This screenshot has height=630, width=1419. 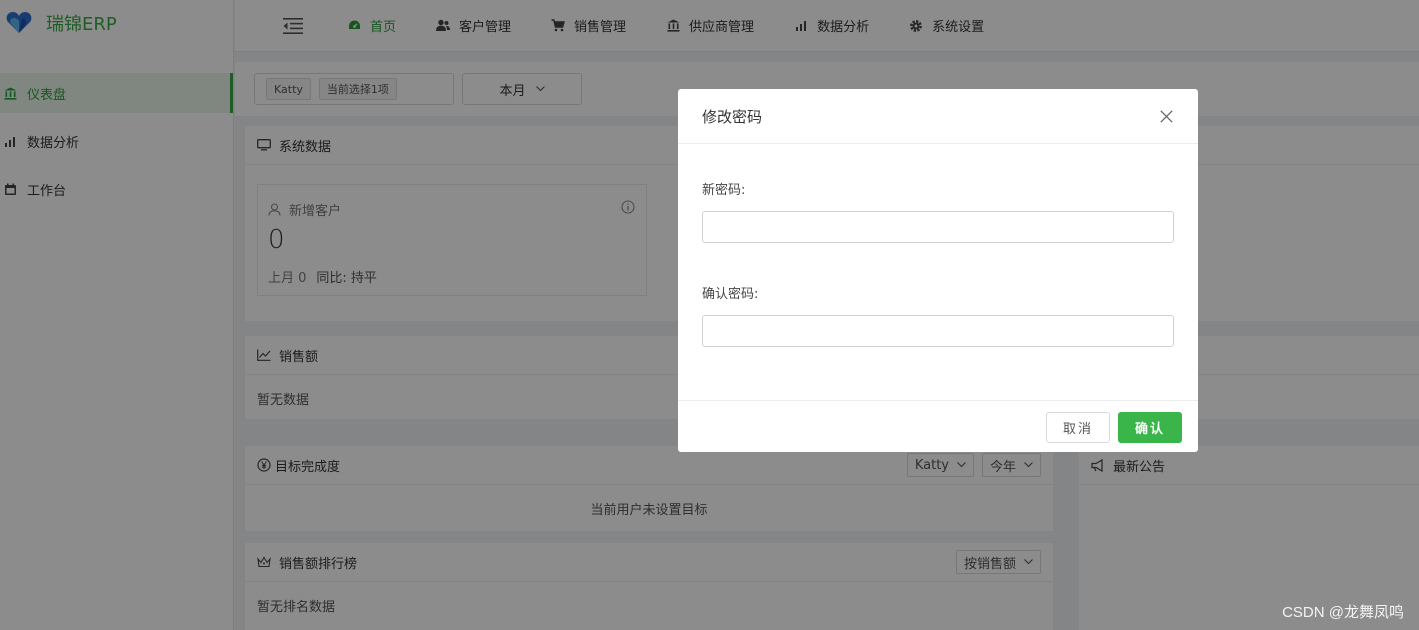 I want to click on confirm-password-label: 确认密码:, so click(x=730, y=294).